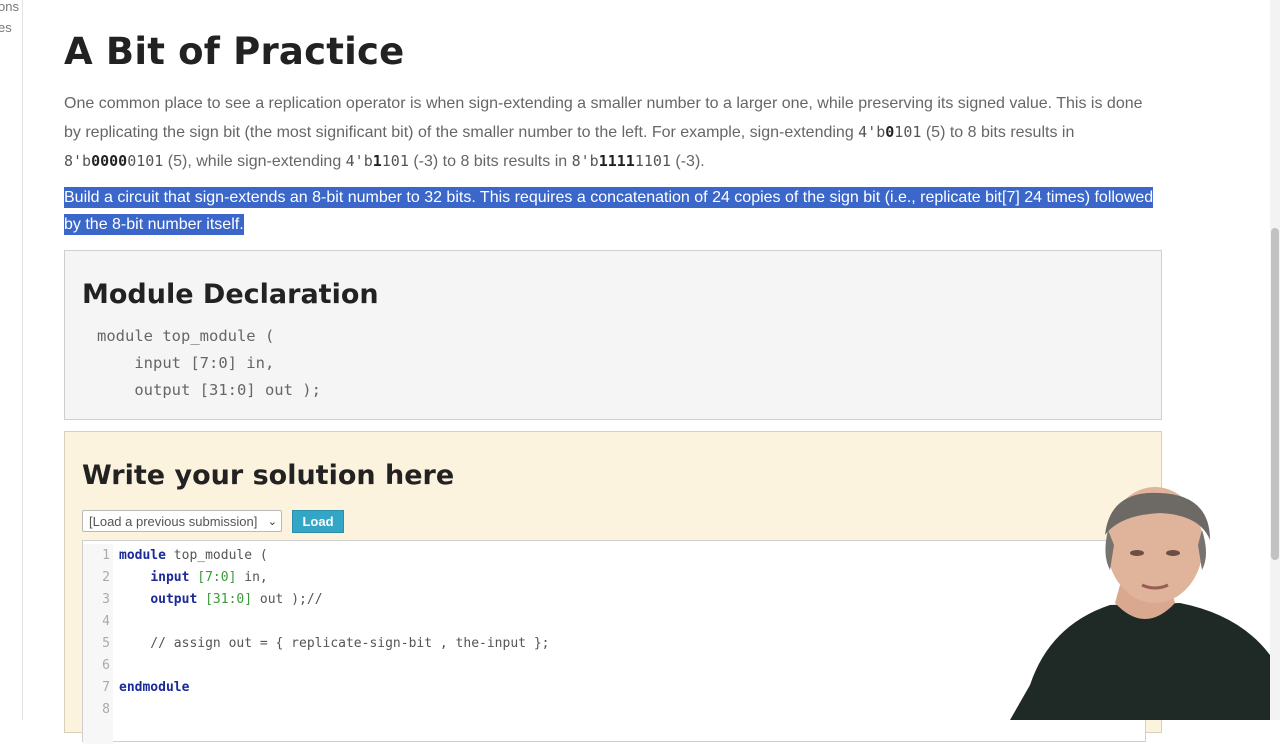 Image resolution: width=1280 pixels, height=744 pixels. What do you see at coordinates (212, 599) in the screenshot?
I see `code-line: 3 output [31:0] out );//` at bounding box center [212, 599].